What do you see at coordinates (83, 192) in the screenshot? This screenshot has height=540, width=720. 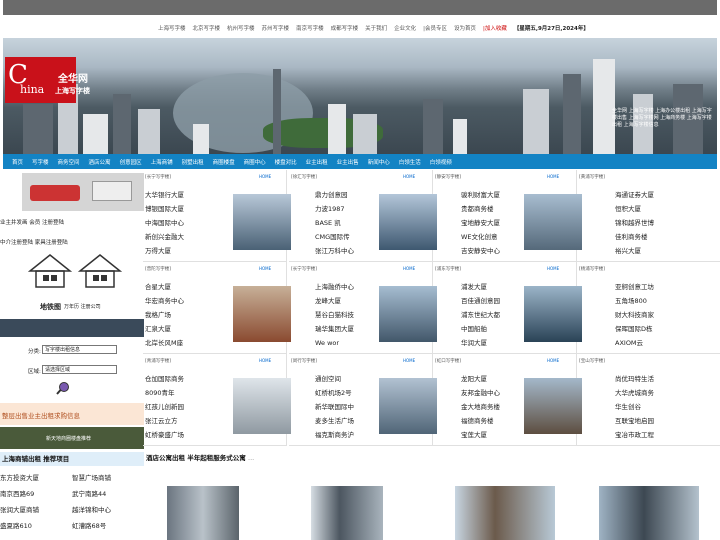 I see `furniture-ad-image` at bounding box center [83, 192].